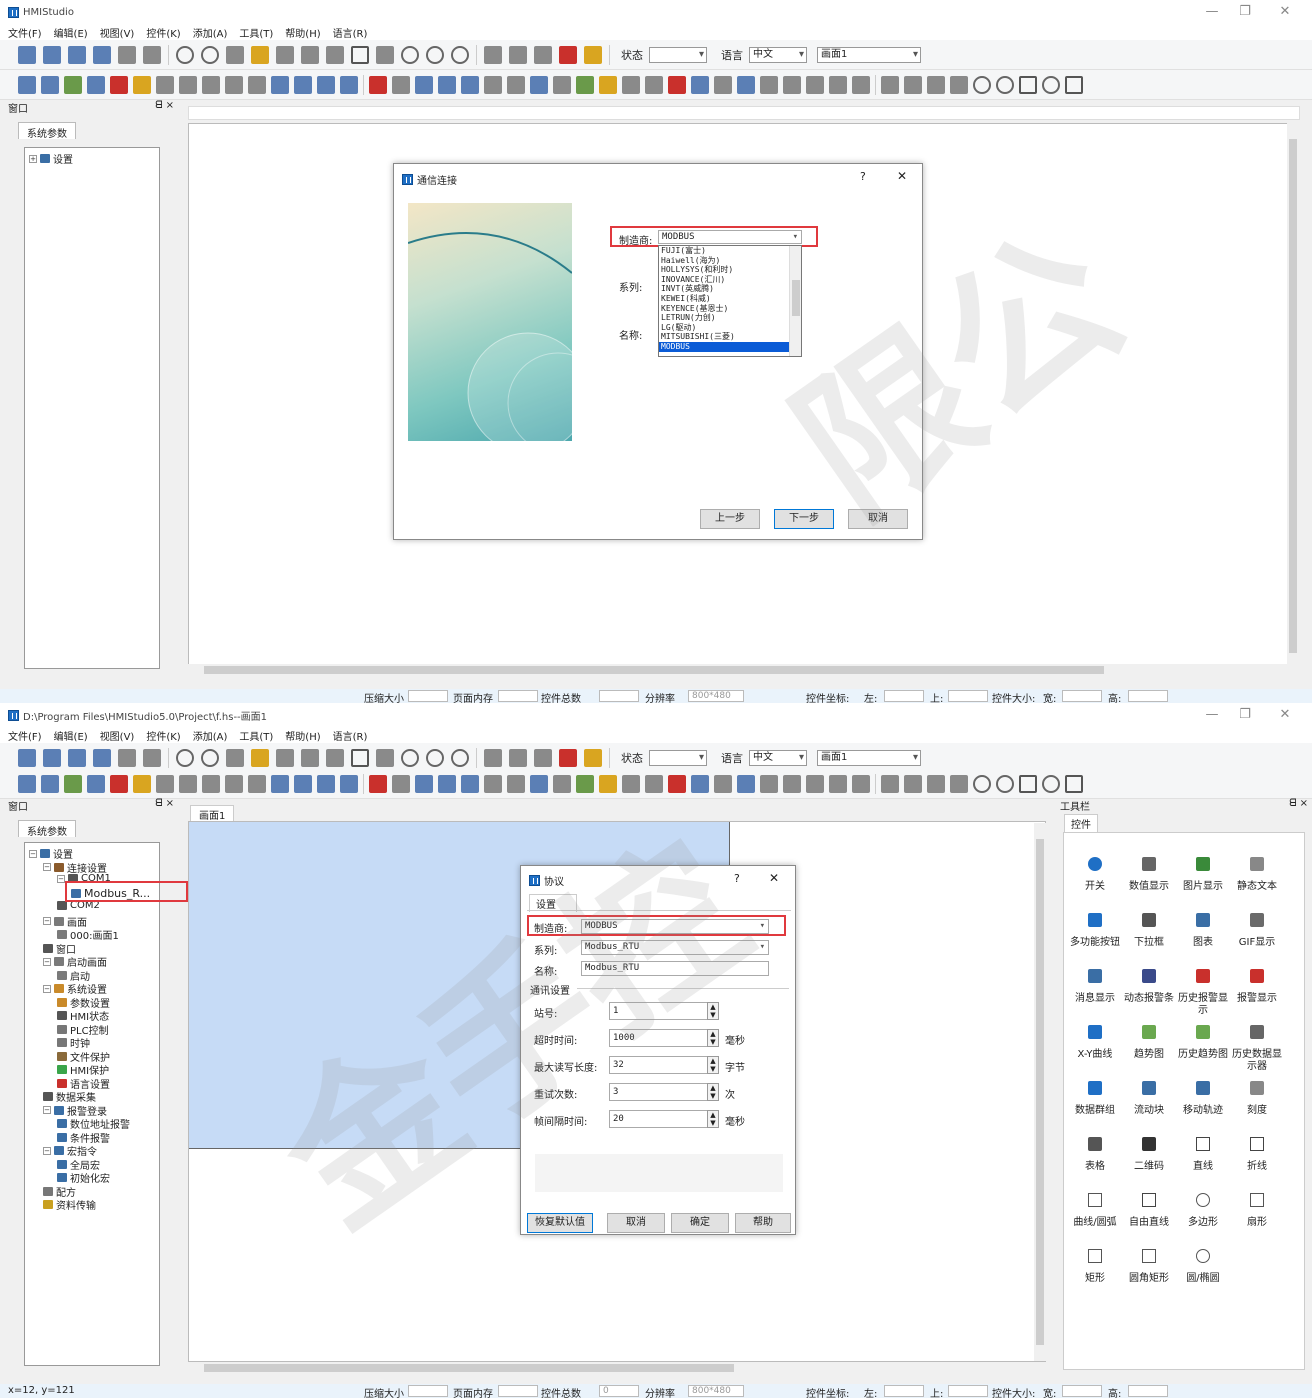  What do you see at coordinates (838, 783) in the screenshot?
I see `control-tool-36-icon` at bounding box center [838, 783].